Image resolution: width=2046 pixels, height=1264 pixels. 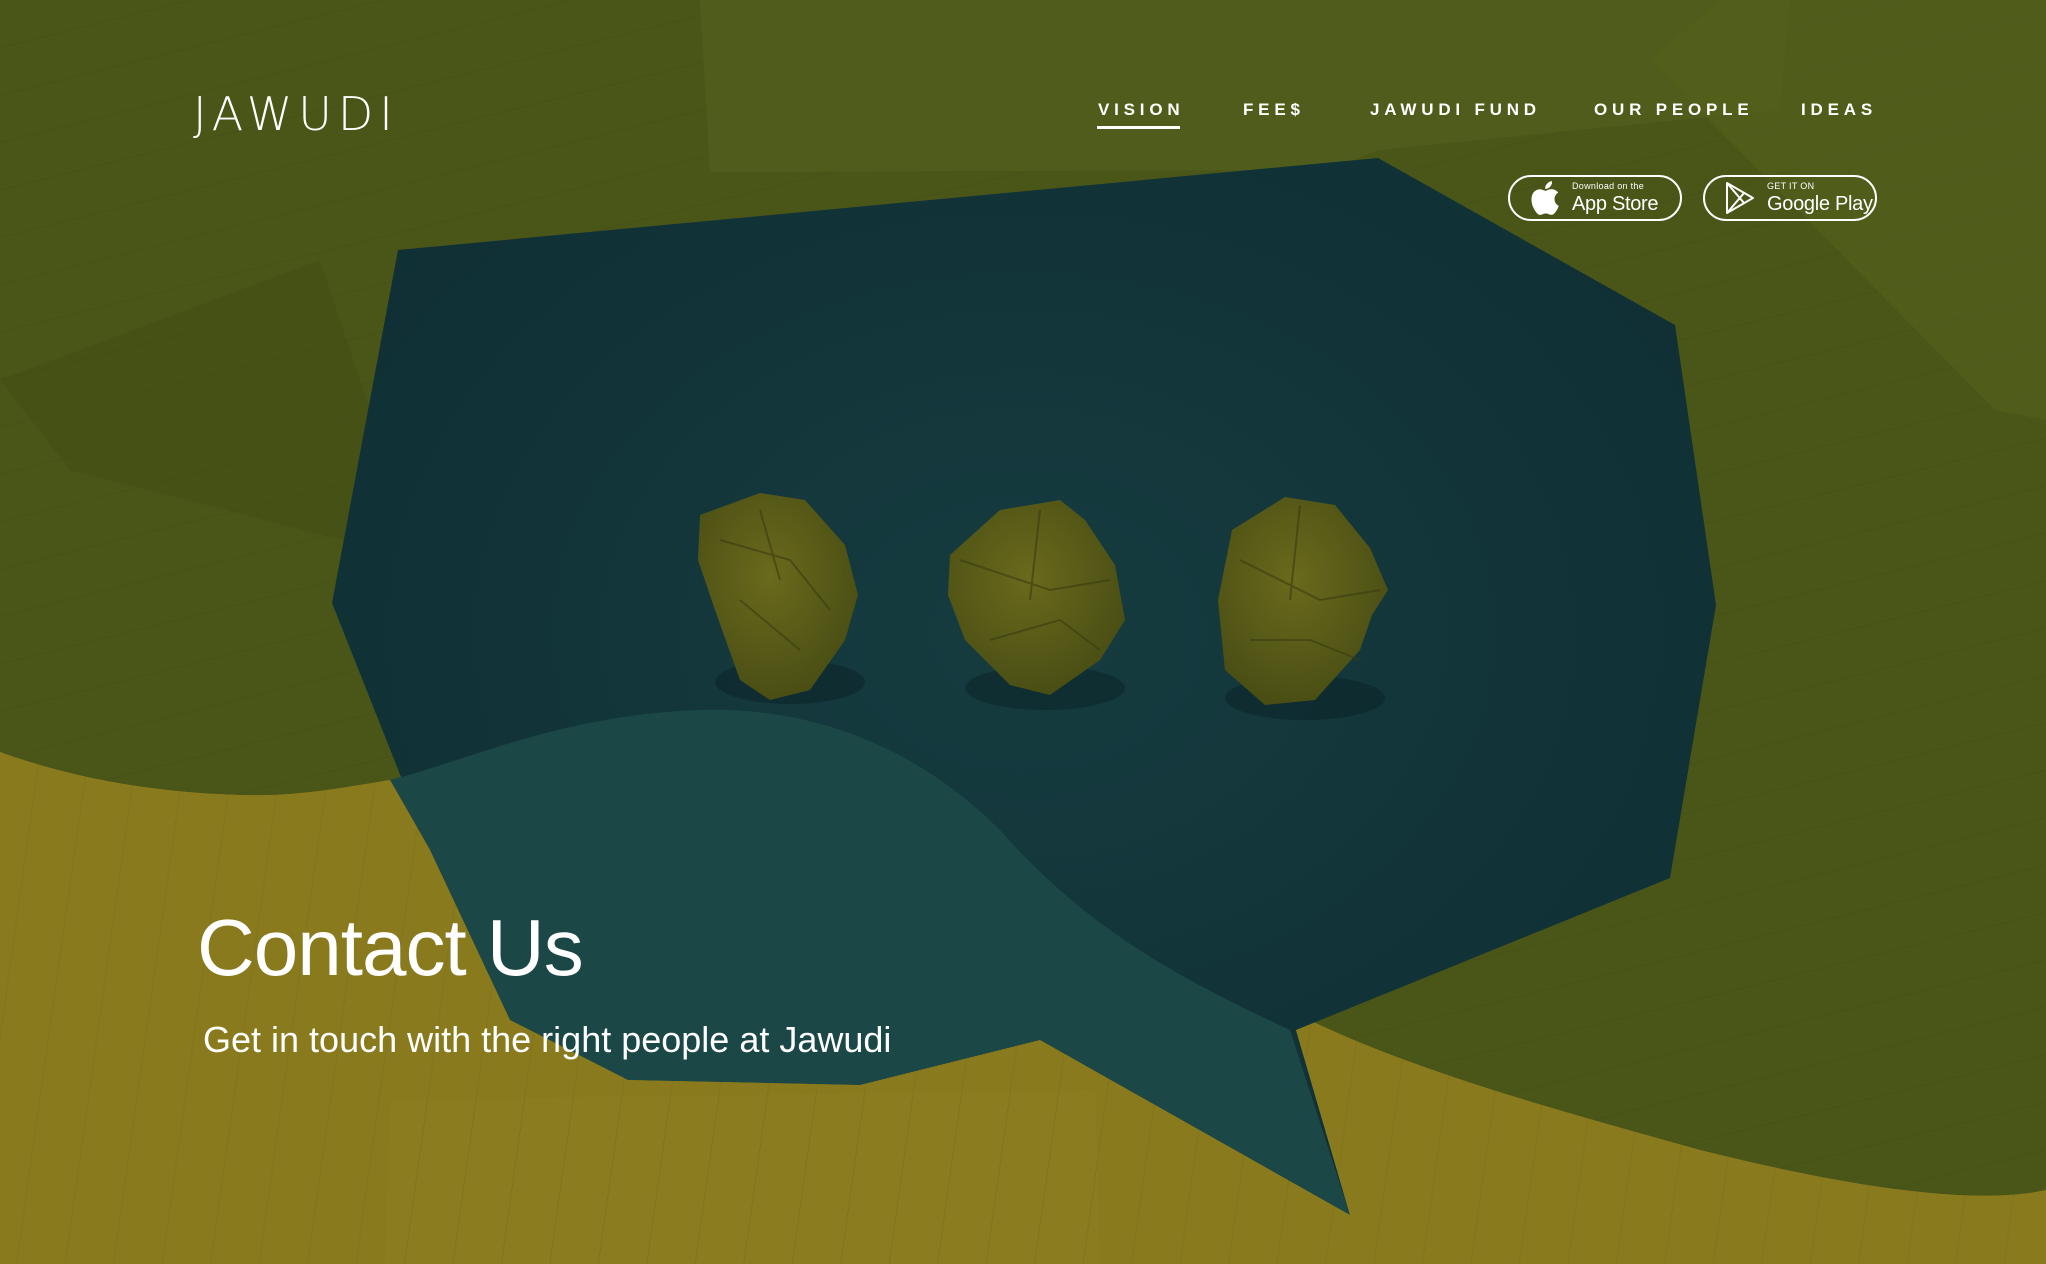 What do you see at coordinates (1140, 113) in the screenshot?
I see `nav-item-vision: VISION` at bounding box center [1140, 113].